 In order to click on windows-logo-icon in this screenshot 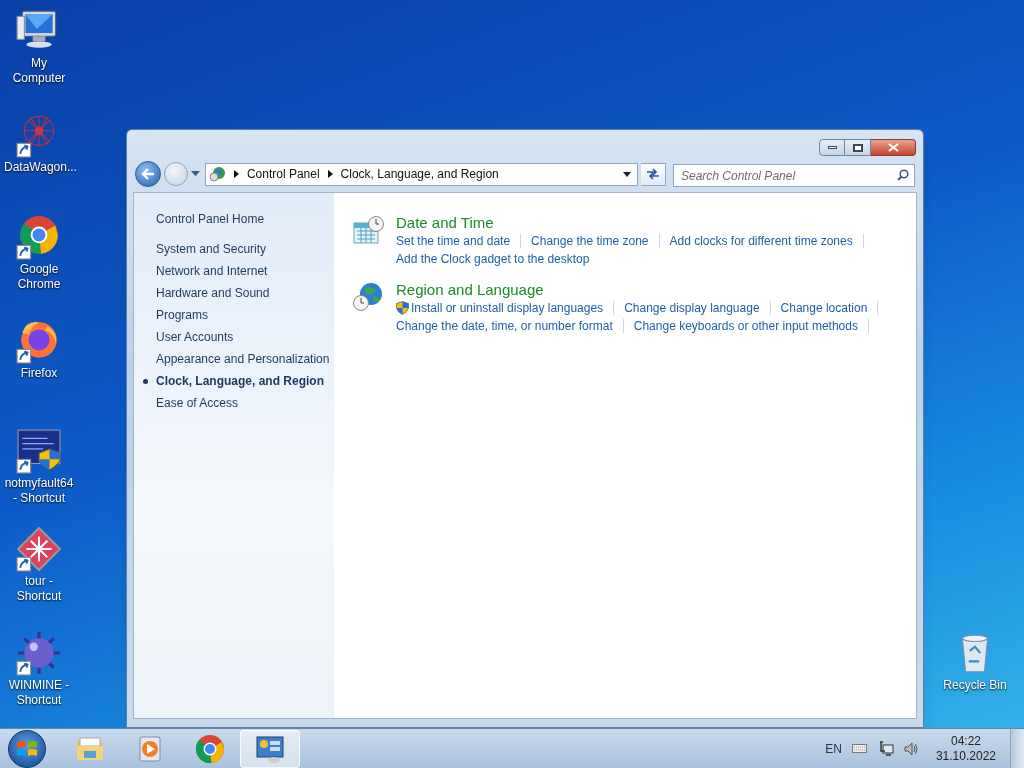, I will do `click(27, 748)`.